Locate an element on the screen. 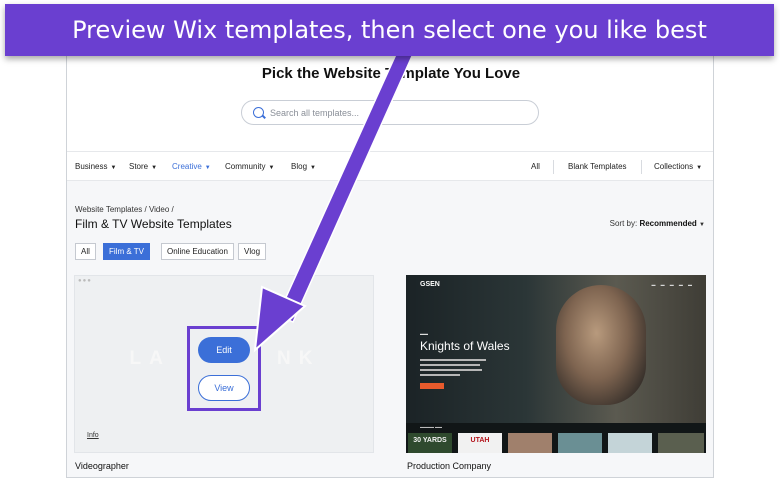 Image resolution: width=780 pixels, height=484 pixels. annotation-arrow is located at coordinates (337, 191).